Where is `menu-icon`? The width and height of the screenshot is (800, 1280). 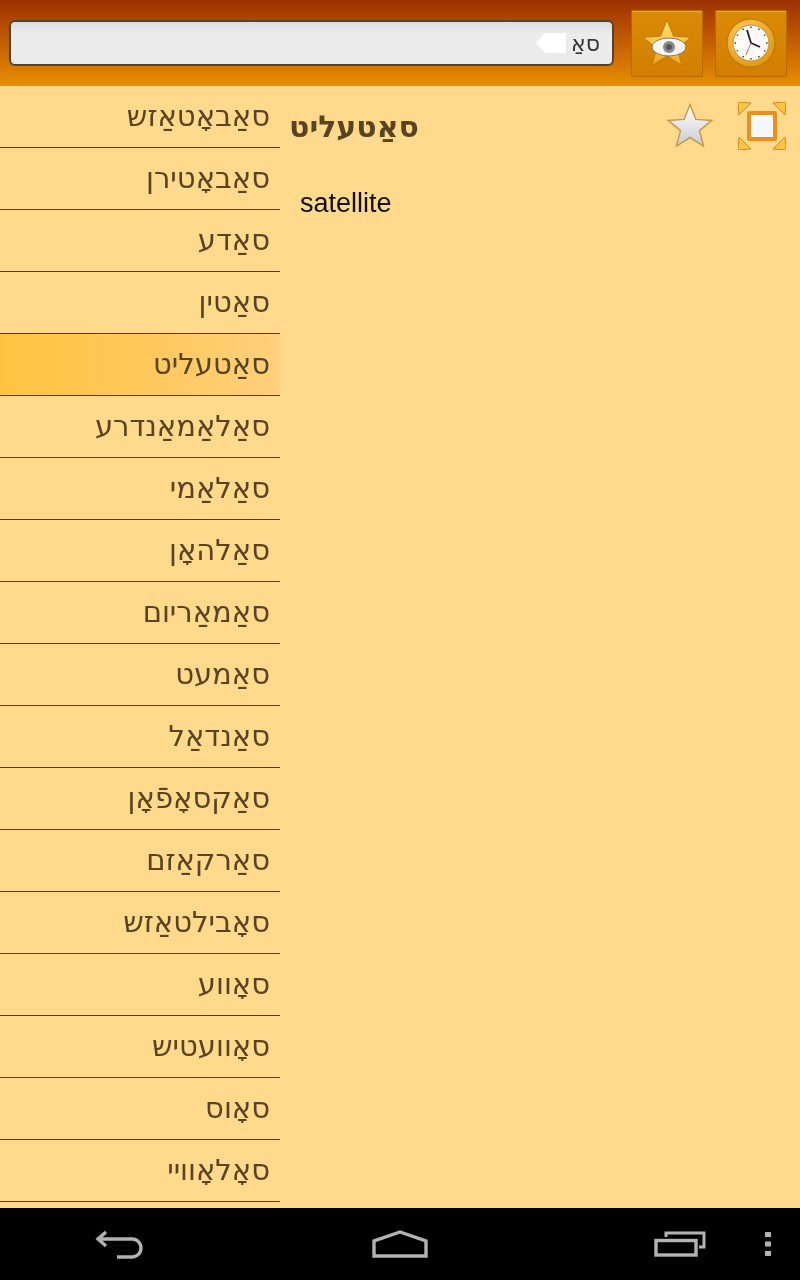 menu-icon is located at coordinates (768, 1244).